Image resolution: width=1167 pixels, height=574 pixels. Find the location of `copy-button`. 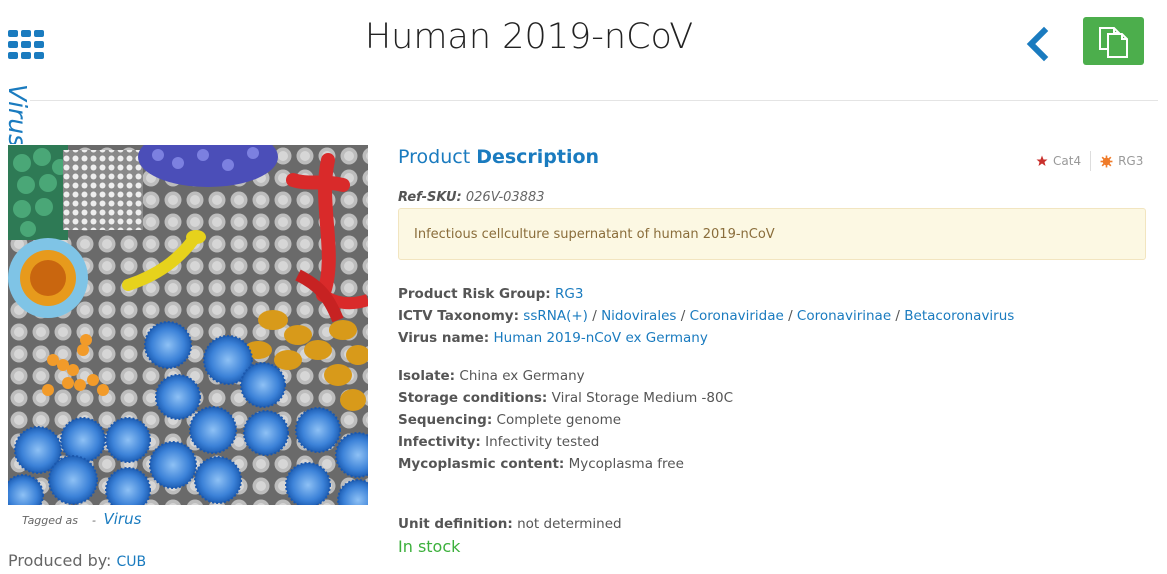

copy-button is located at coordinates (1113, 41).